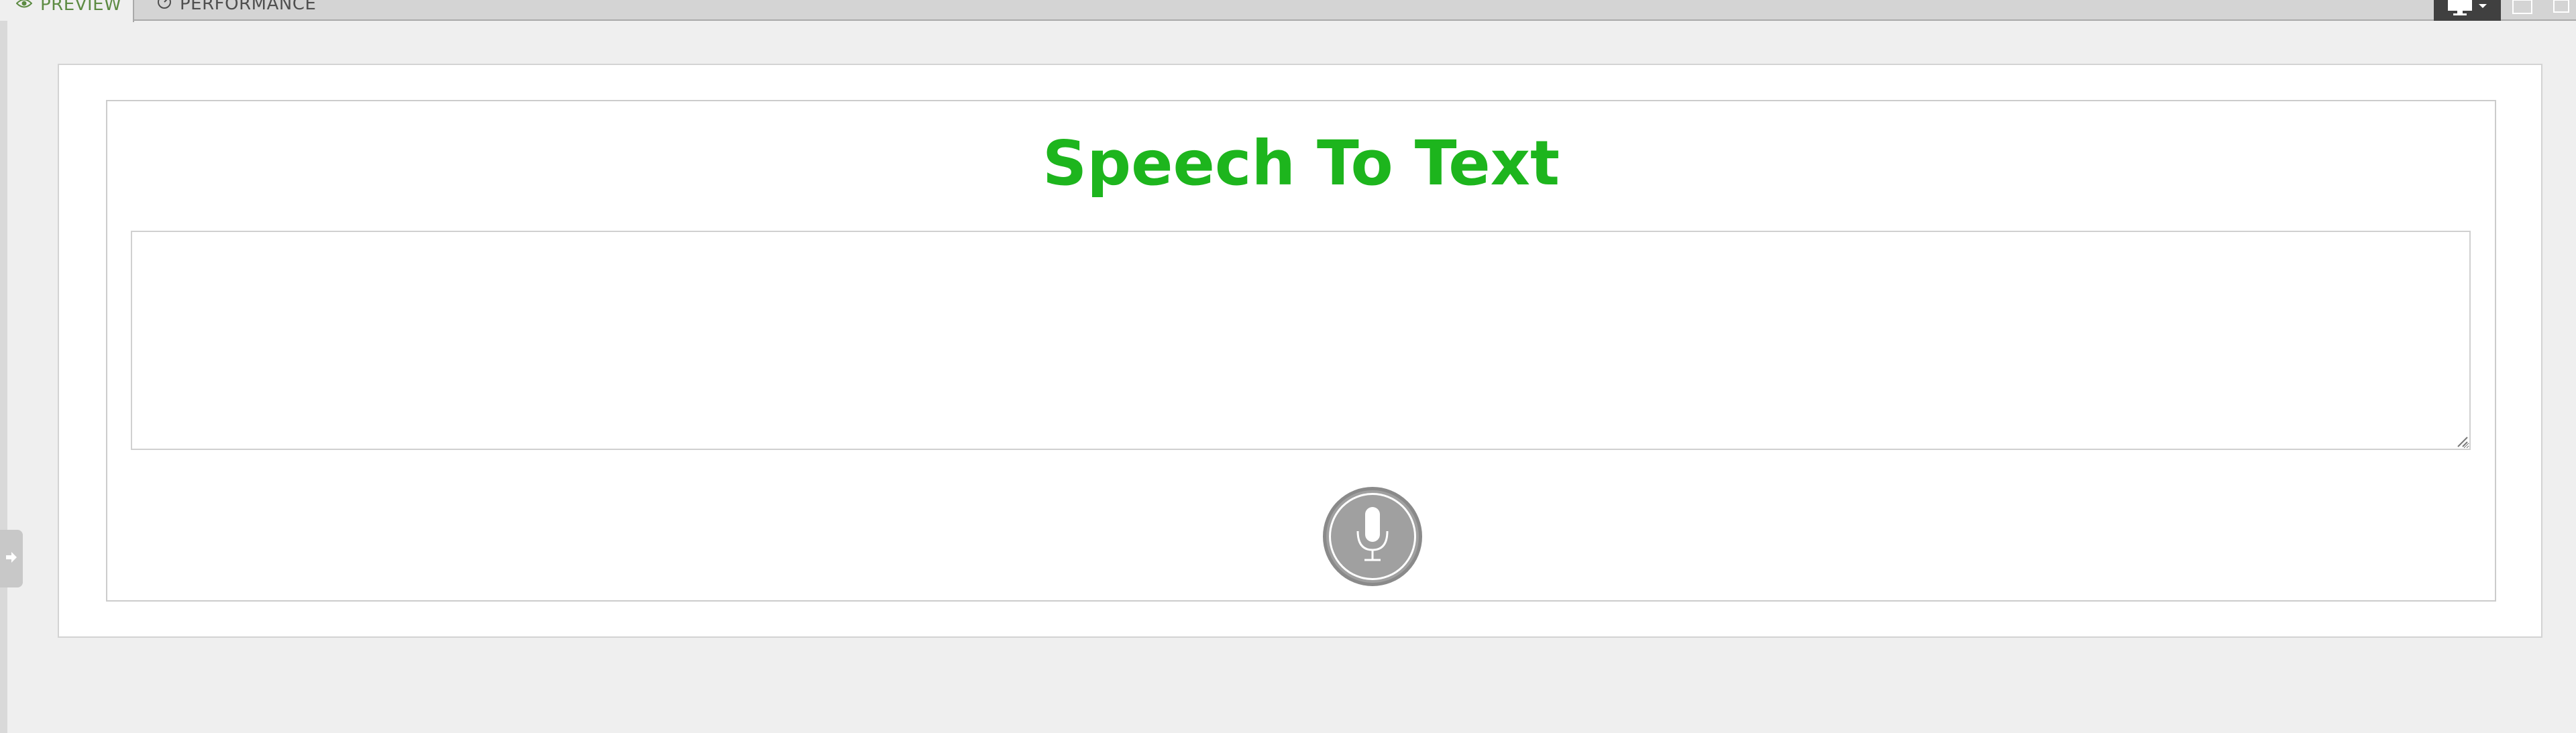  I want to click on expand-panel-handle, so click(11, 558).